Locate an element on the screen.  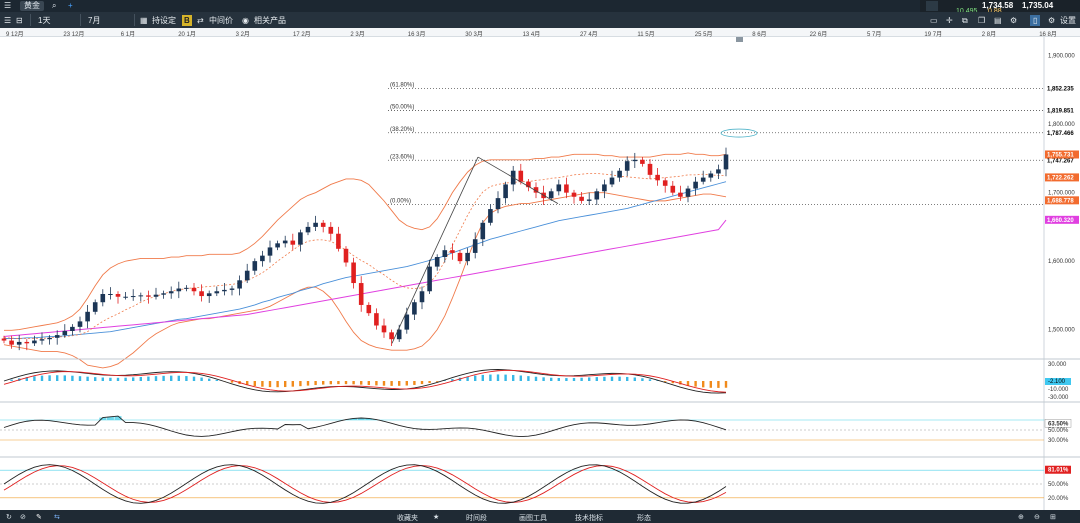
fit-icon: ⊞ is located at coordinates (1053, 517).